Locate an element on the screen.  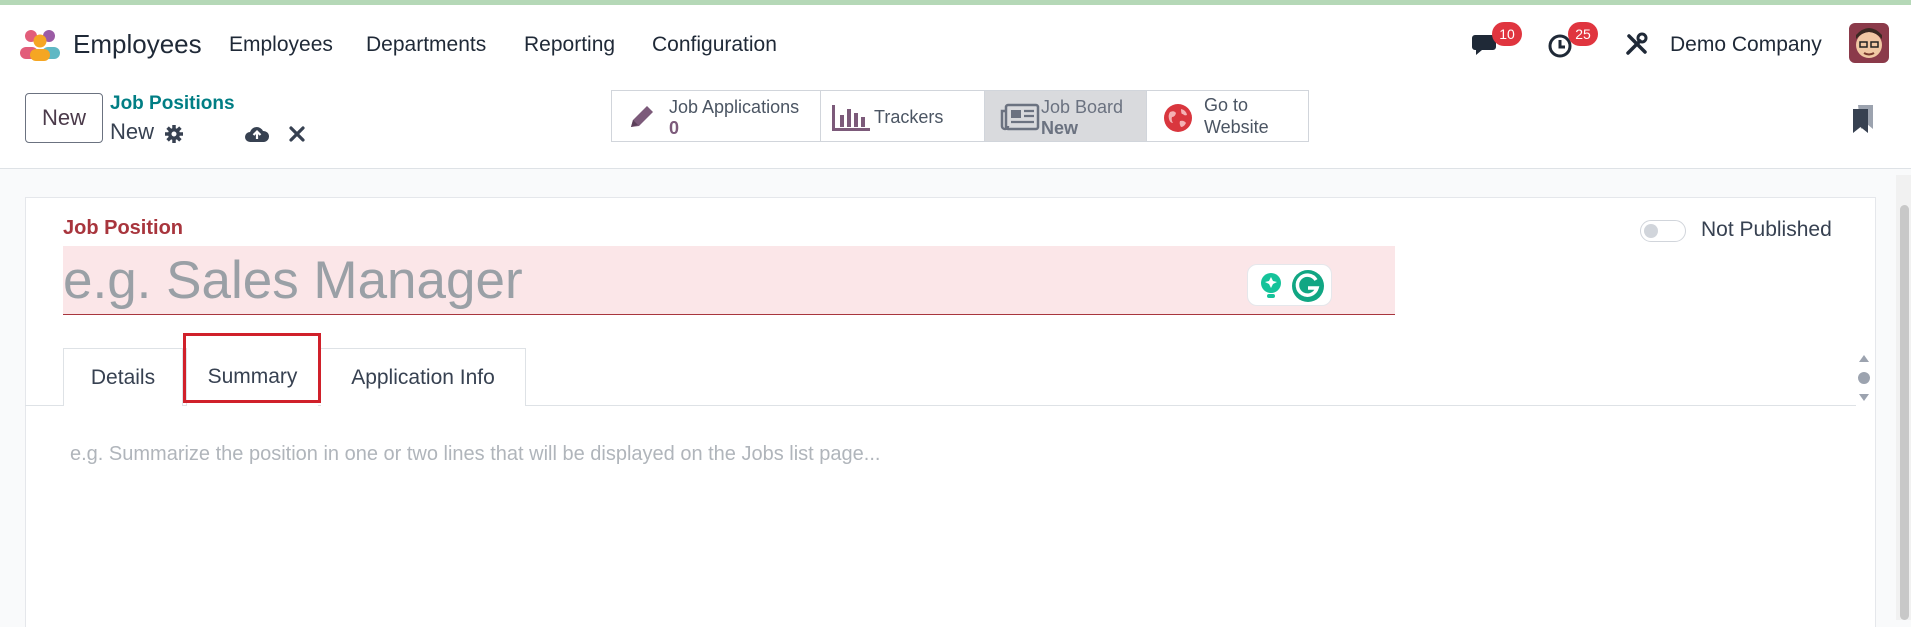
new-record-button: New is located at coordinates (64, 118).